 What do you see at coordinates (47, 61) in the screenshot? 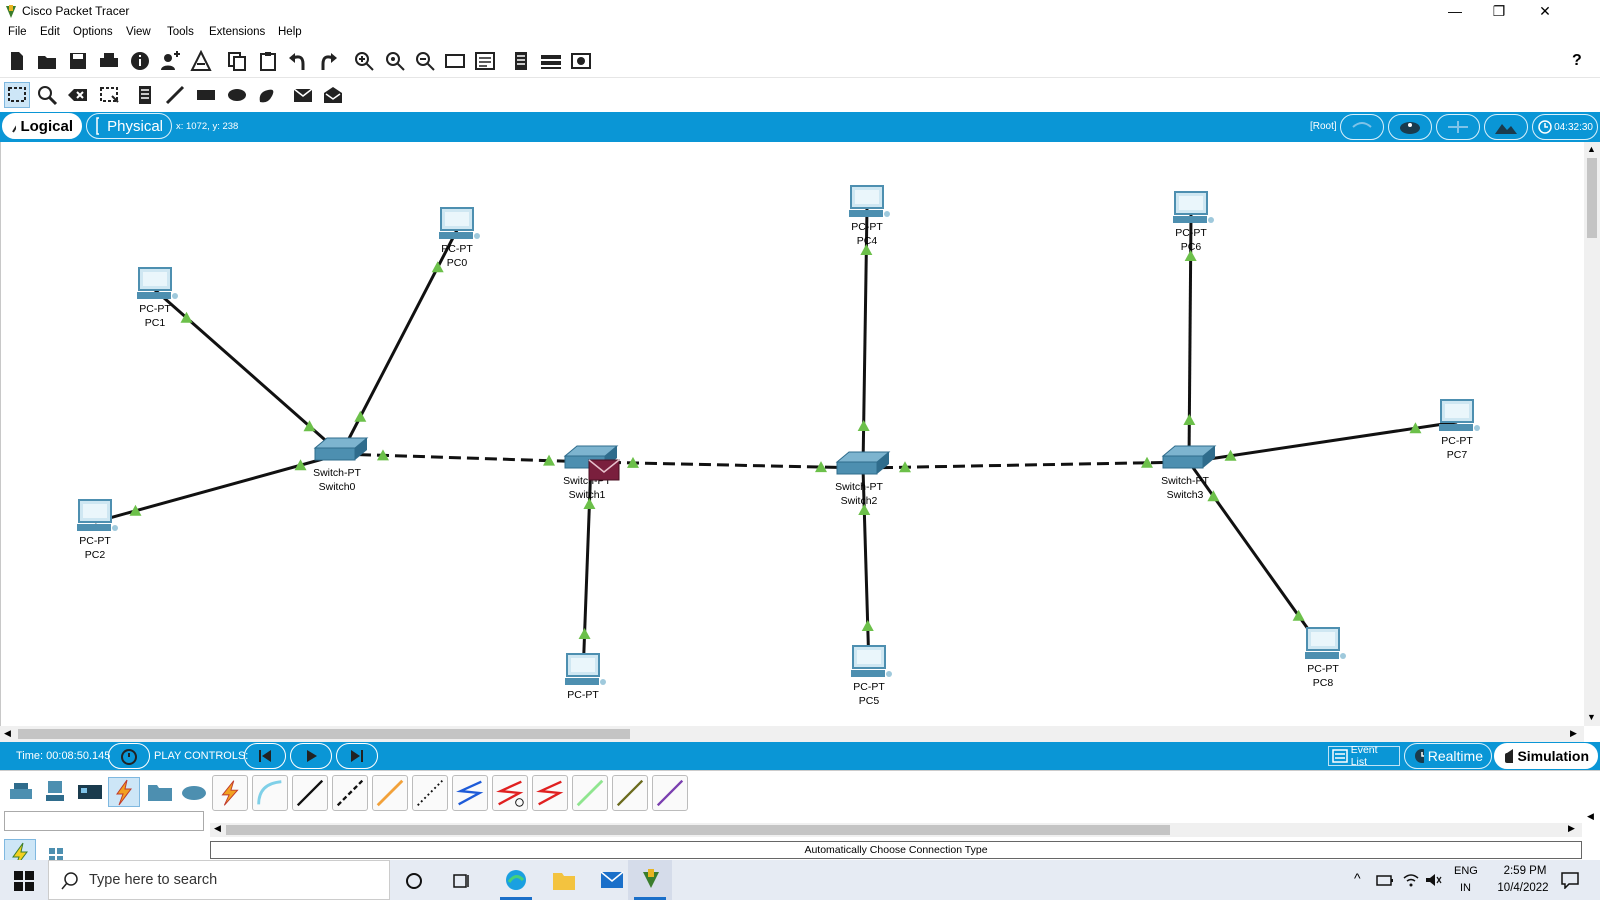
I see `open-folder-icon` at bounding box center [47, 61].